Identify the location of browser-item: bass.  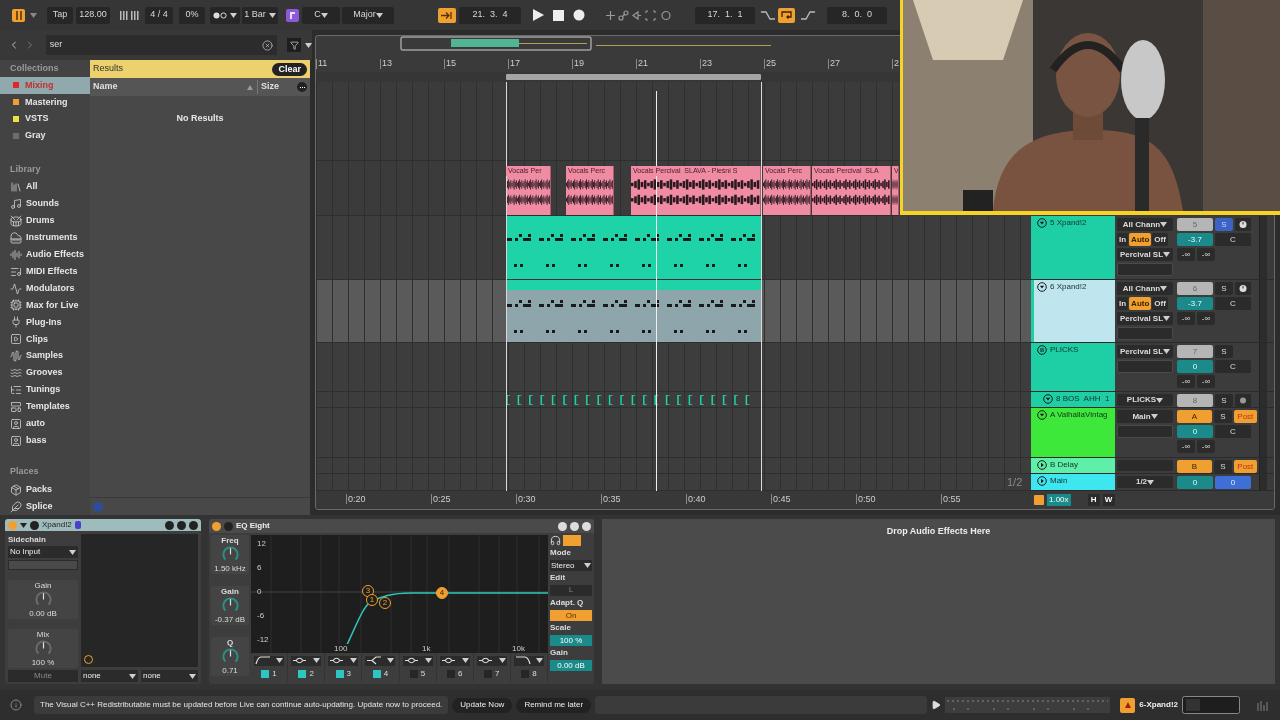
(45, 441).